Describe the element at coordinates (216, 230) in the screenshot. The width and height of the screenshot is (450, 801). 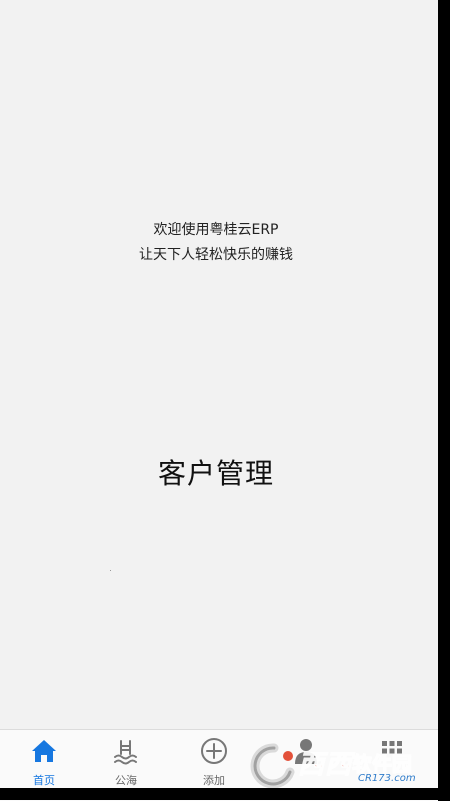
I see `welcome-text-line1: 欢迎使用粤桂云ERP` at that location.